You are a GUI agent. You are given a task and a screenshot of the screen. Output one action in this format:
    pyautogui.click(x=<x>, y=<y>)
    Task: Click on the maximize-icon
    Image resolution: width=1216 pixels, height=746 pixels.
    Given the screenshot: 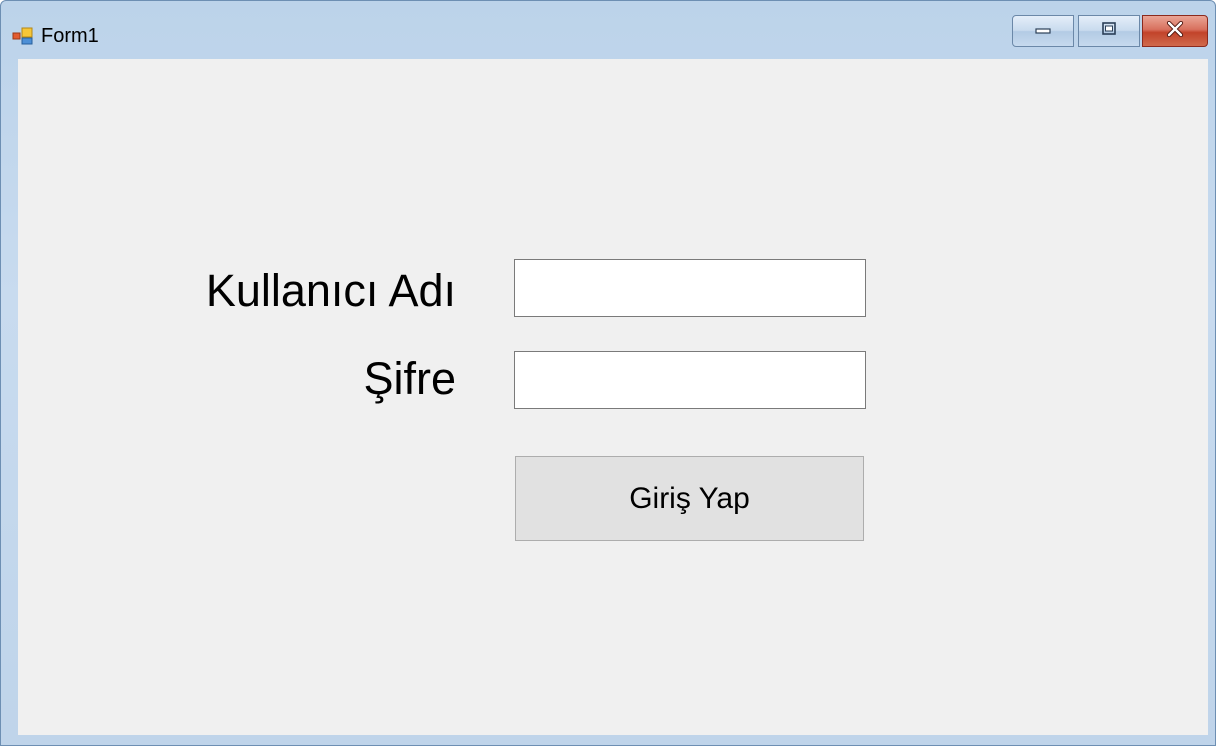 What is the action you would take?
    pyautogui.click(x=1109, y=31)
    